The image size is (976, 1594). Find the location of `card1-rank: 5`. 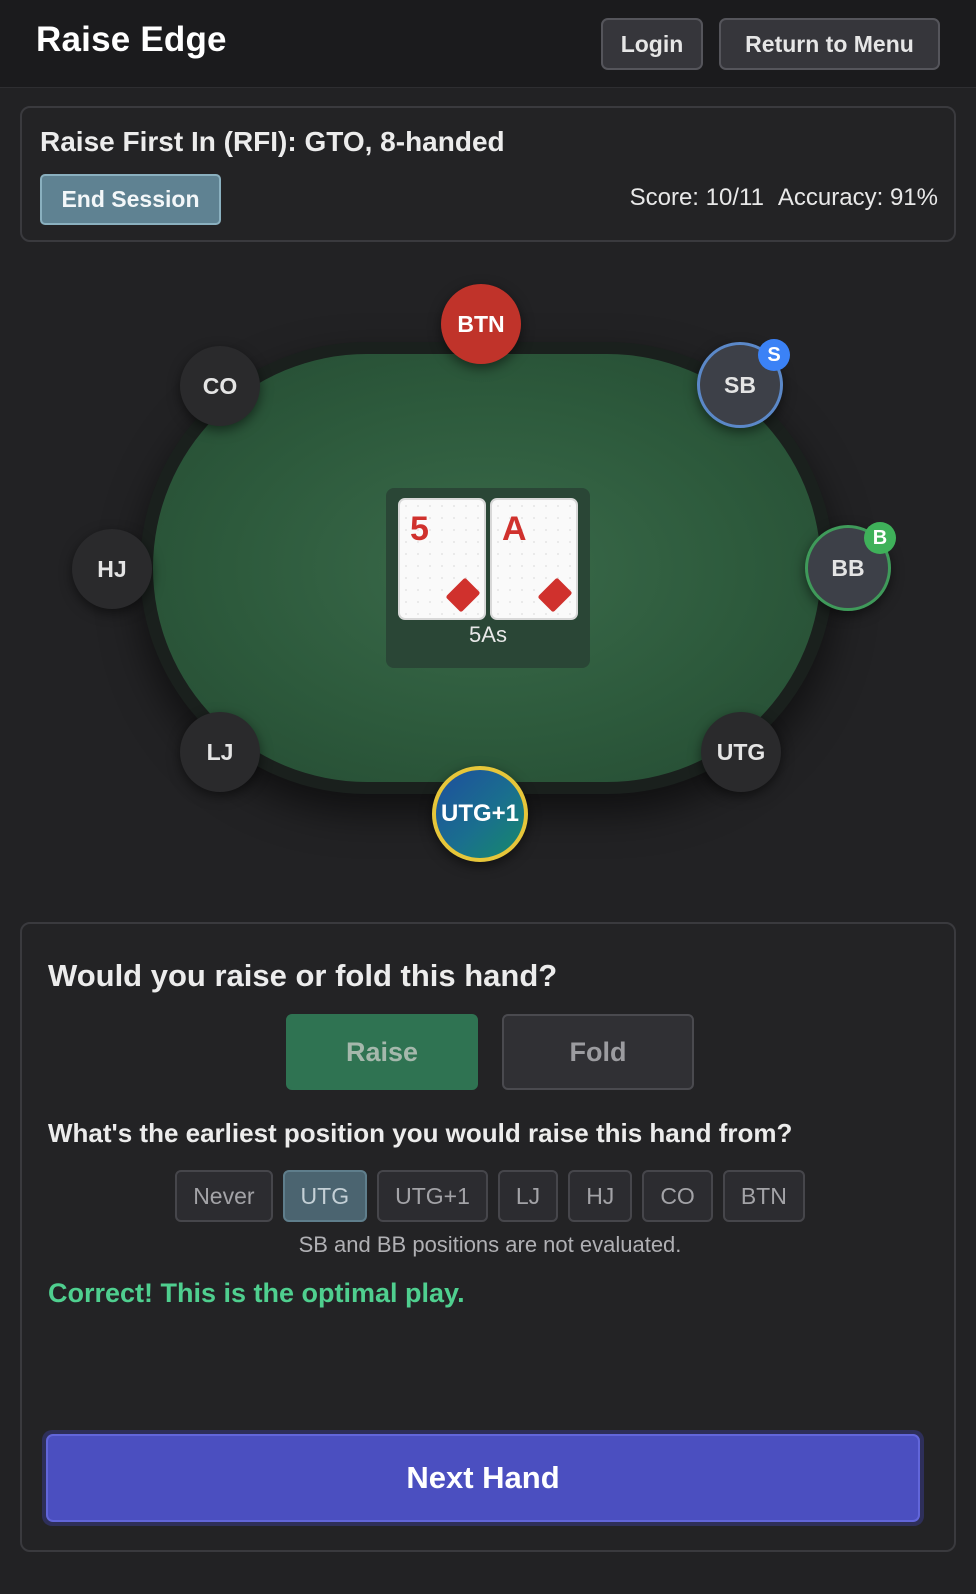

card1-rank: 5 is located at coordinates (419, 529).